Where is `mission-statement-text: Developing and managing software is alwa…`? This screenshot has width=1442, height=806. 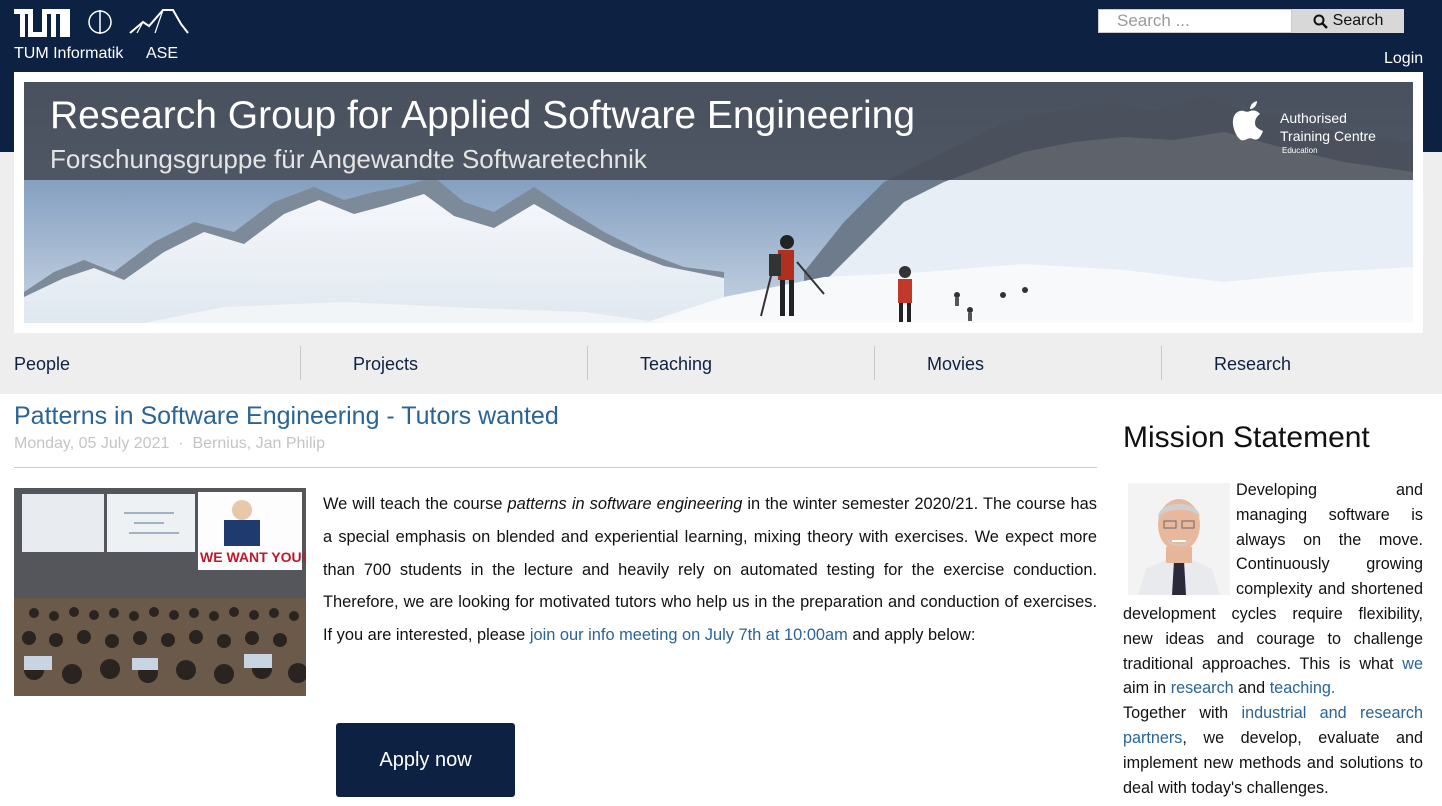
mission-statement-text: Developing and managing software is alwa… is located at coordinates (1273, 639).